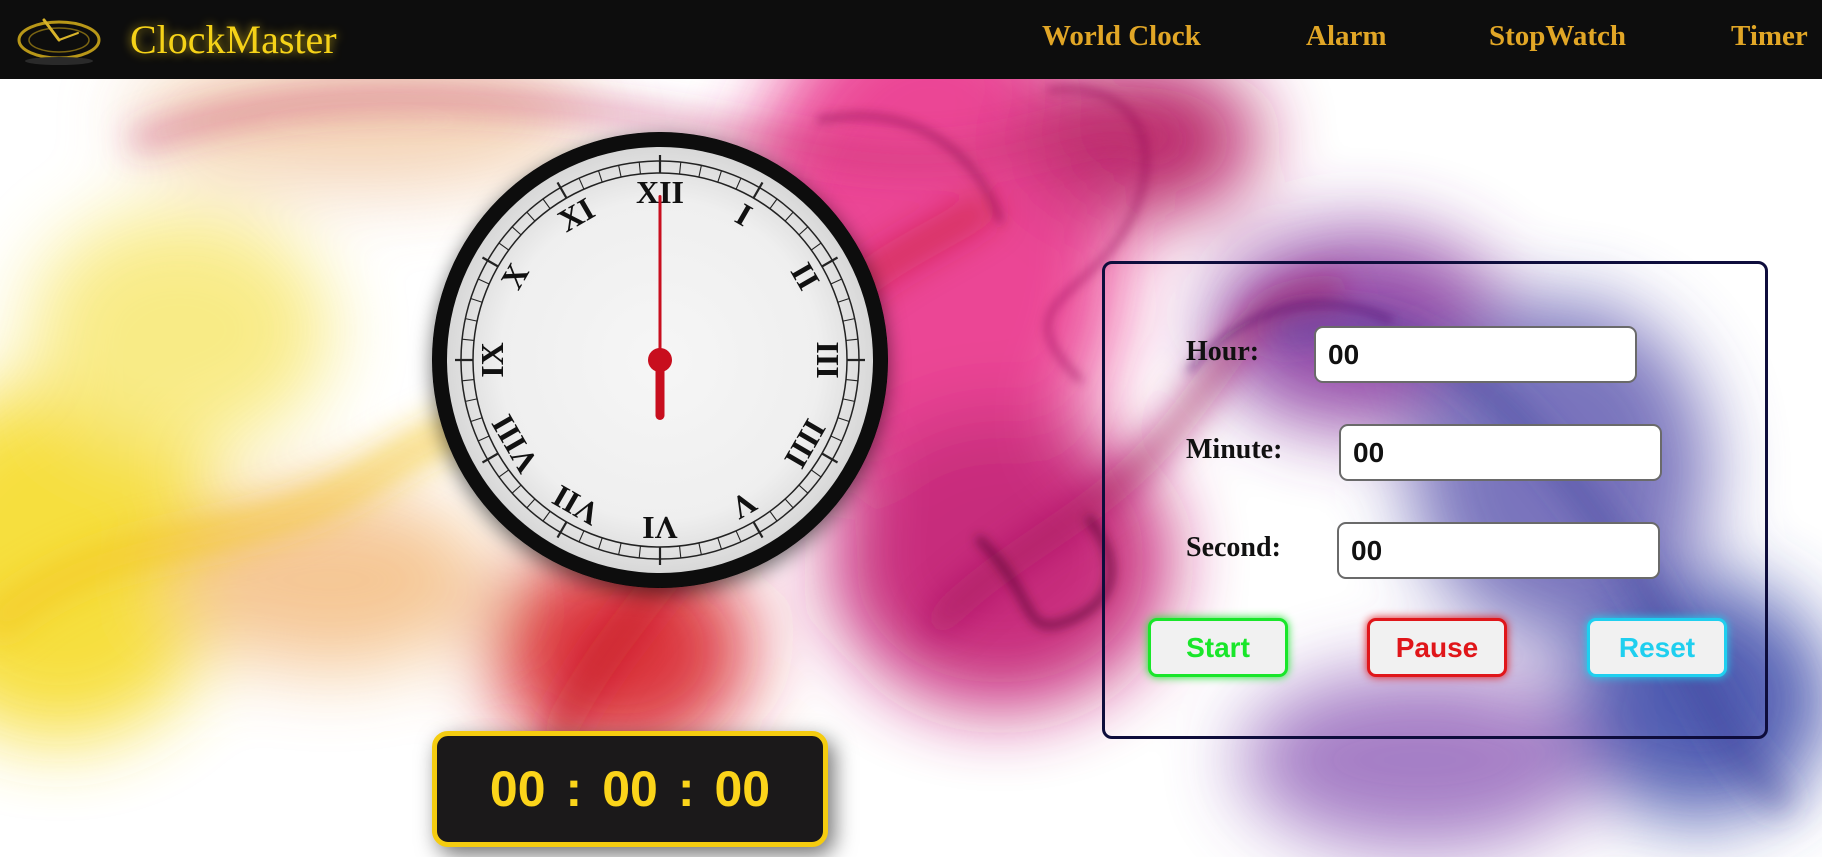 This screenshot has width=1822, height=857. Describe the element at coordinates (1233, 547) in the screenshot. I see `second-label: Second:` at that location.